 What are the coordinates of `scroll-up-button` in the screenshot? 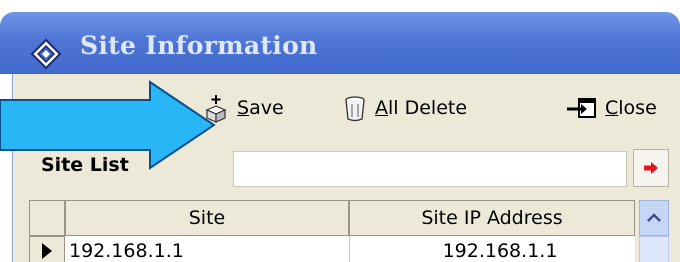 It's located at (654, 218).